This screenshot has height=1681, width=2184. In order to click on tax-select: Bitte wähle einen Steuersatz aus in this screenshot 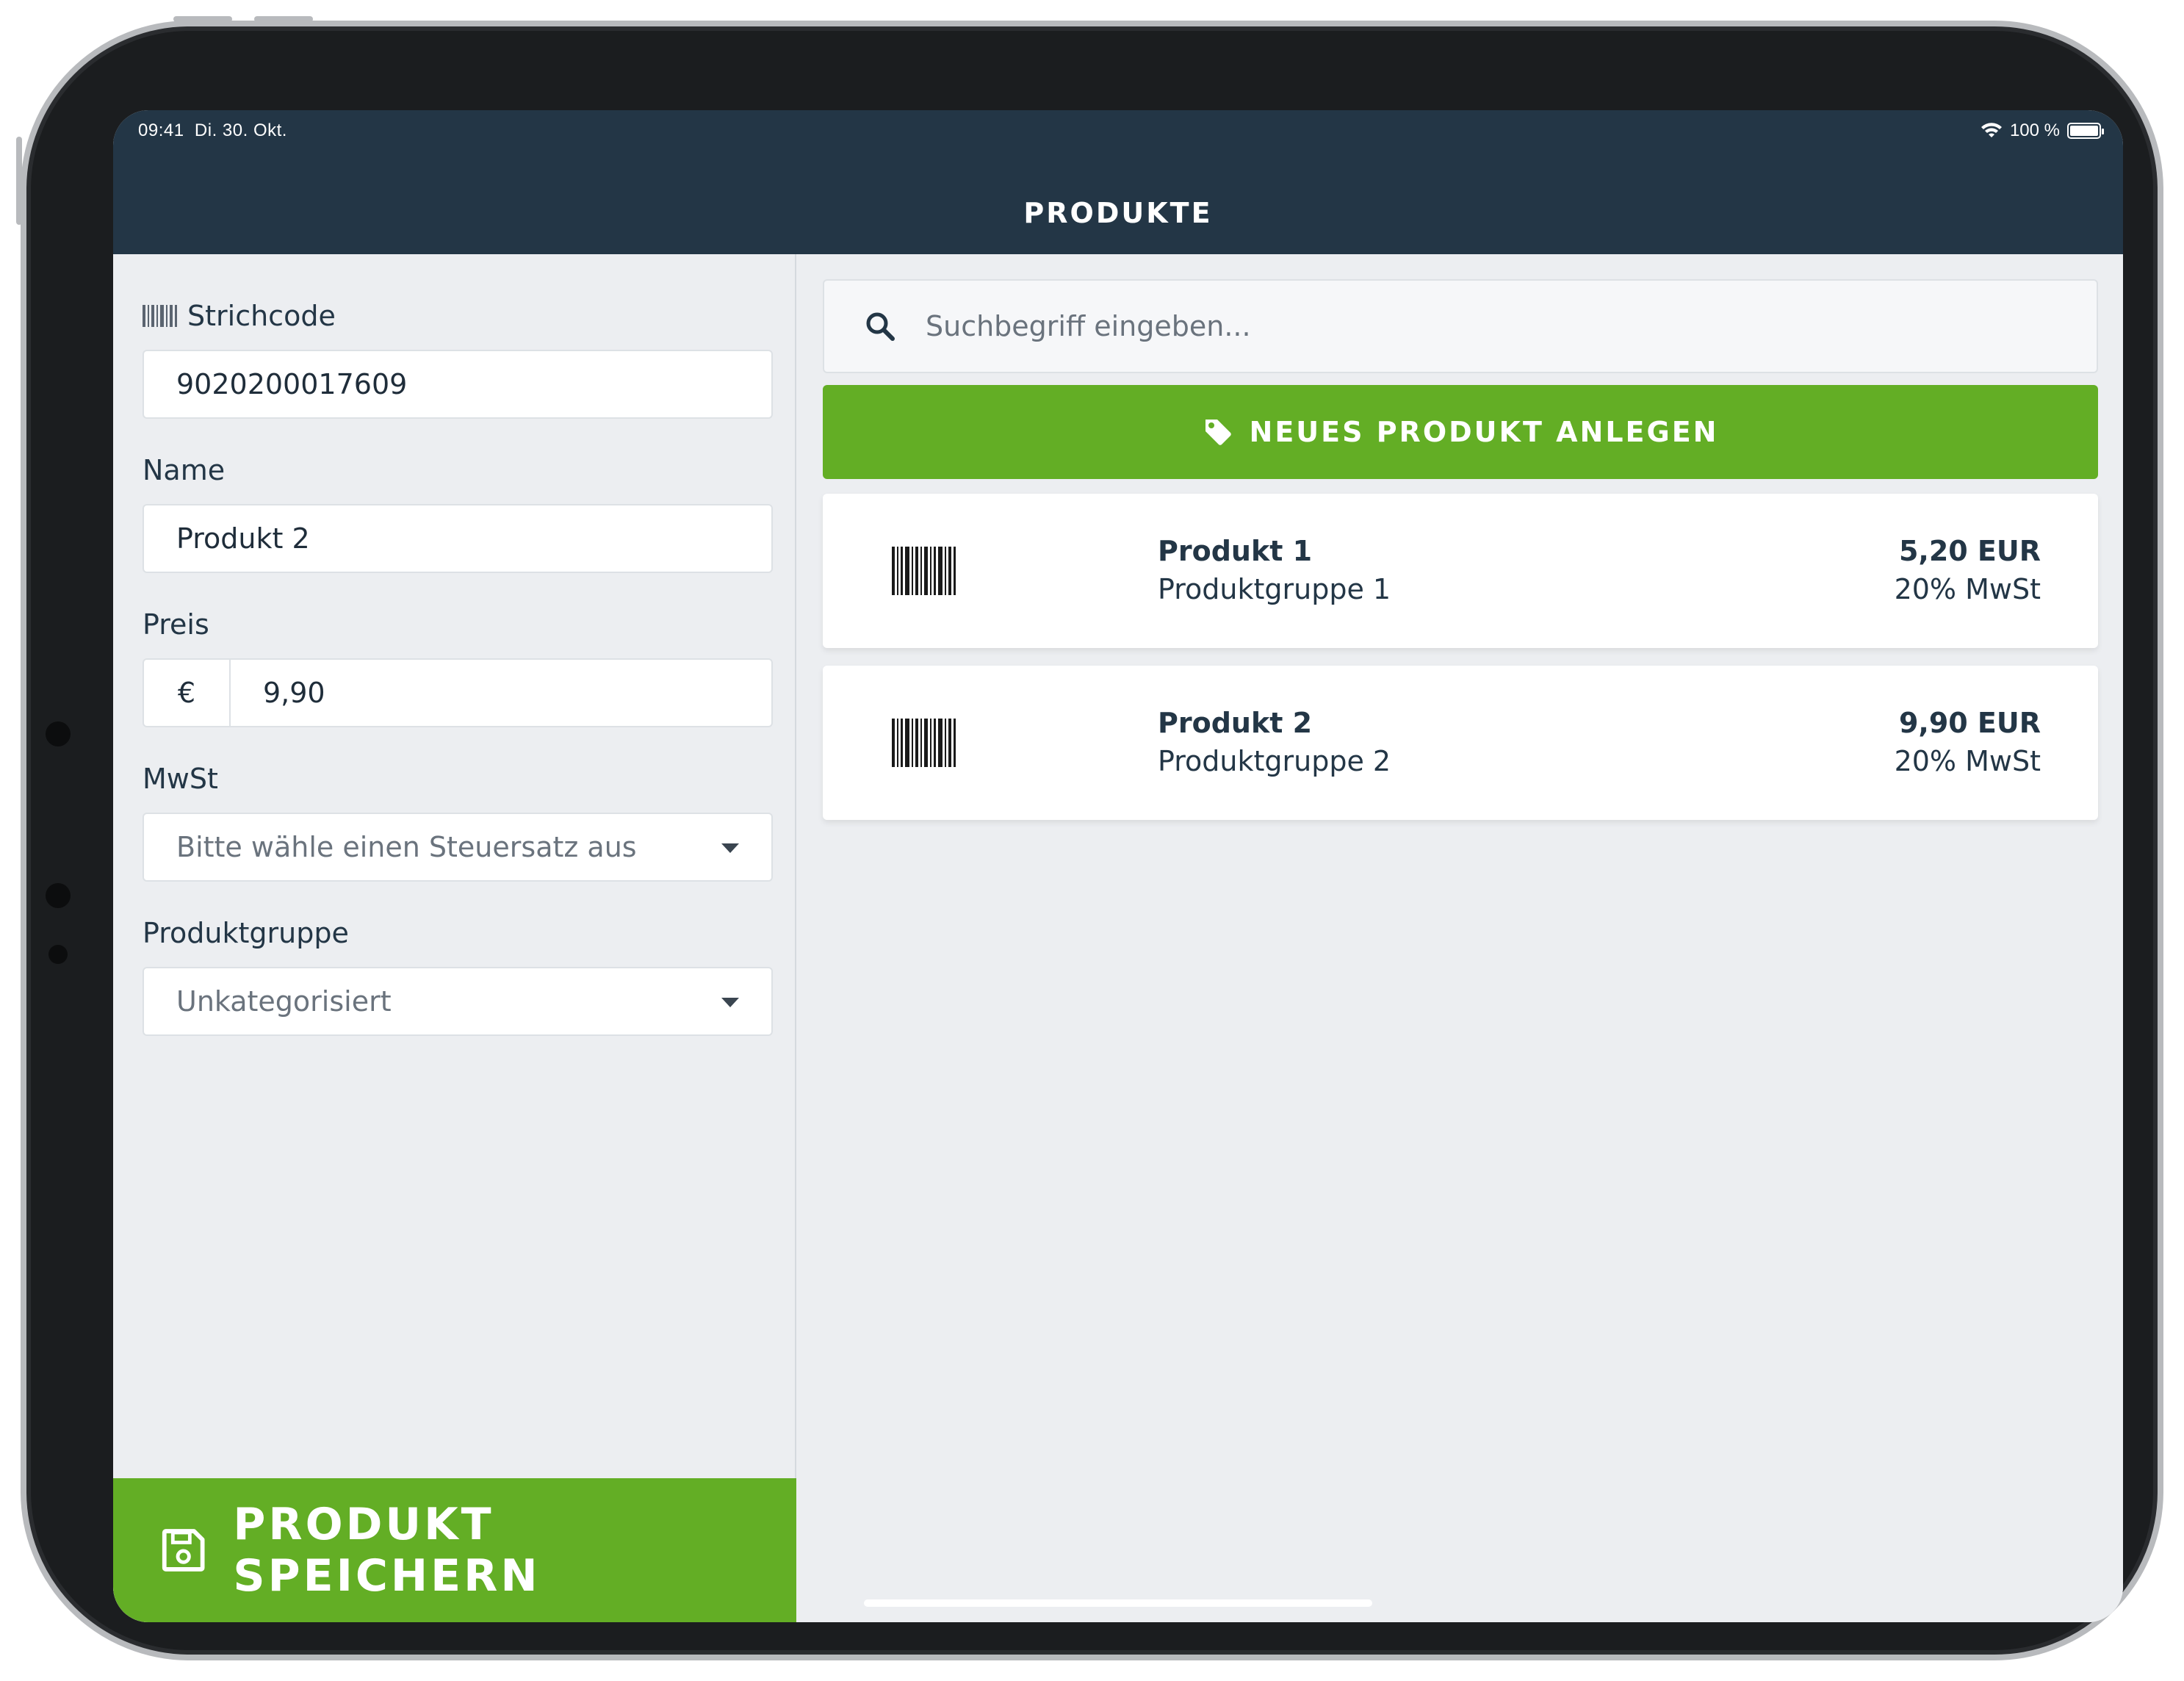, I will do `click(458, 847)`.